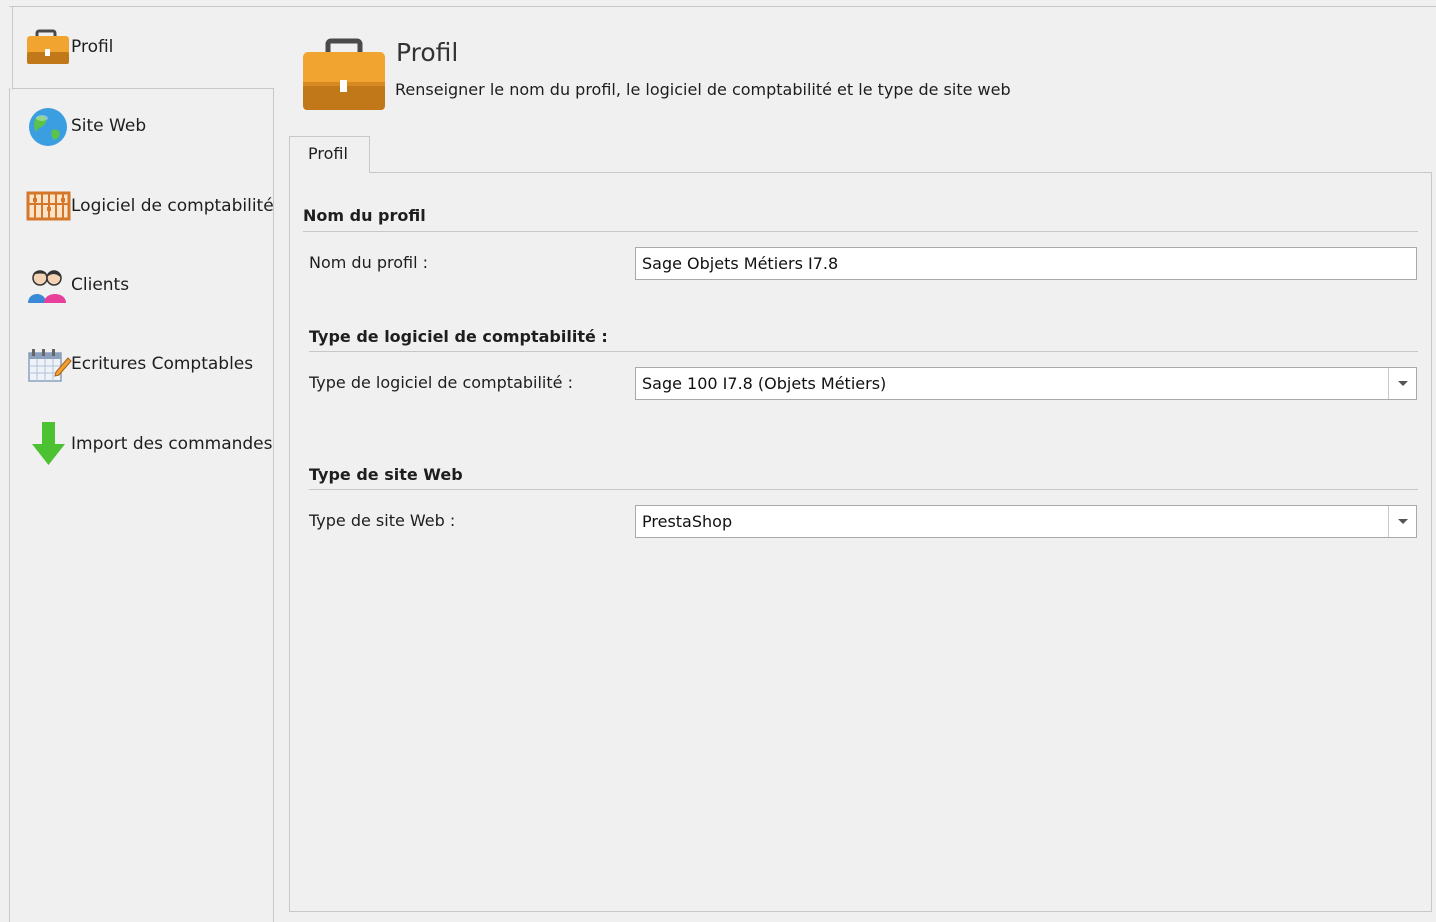 This screenshot has height=922, width=1436. I want to click on nav-left-border, so click(9, 505).